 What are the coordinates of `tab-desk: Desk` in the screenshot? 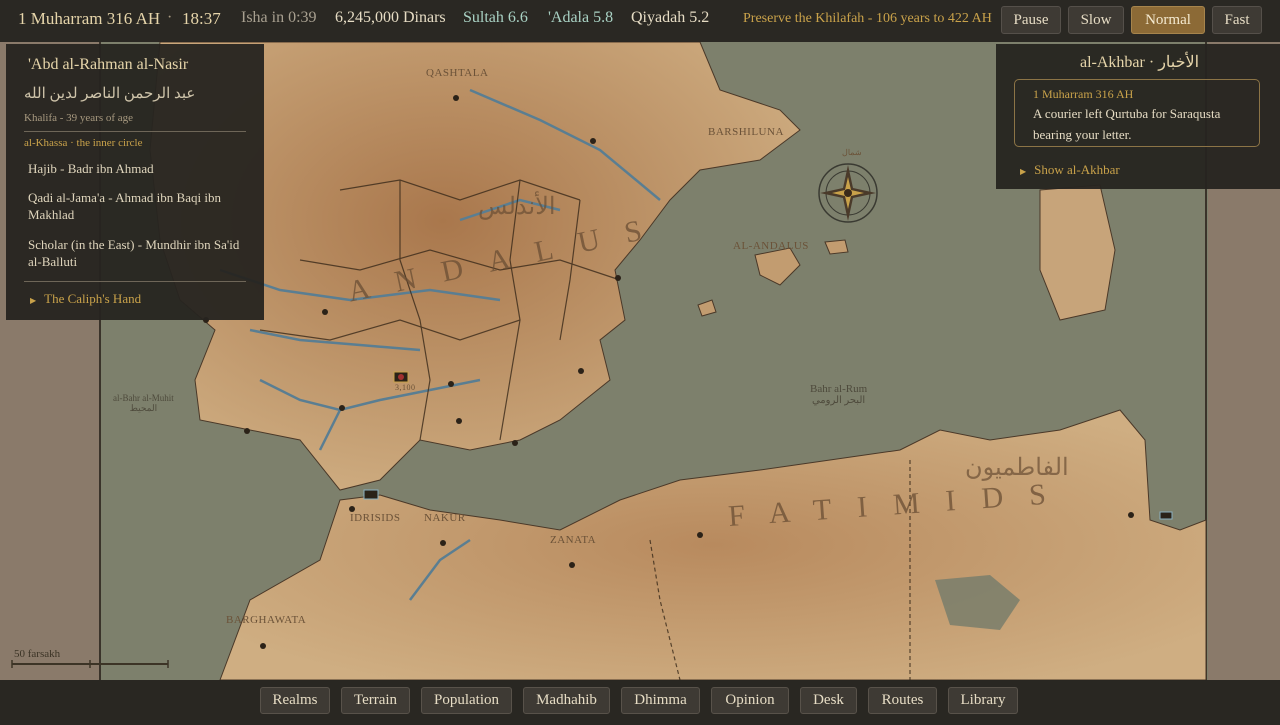 It's located at (828, 700).